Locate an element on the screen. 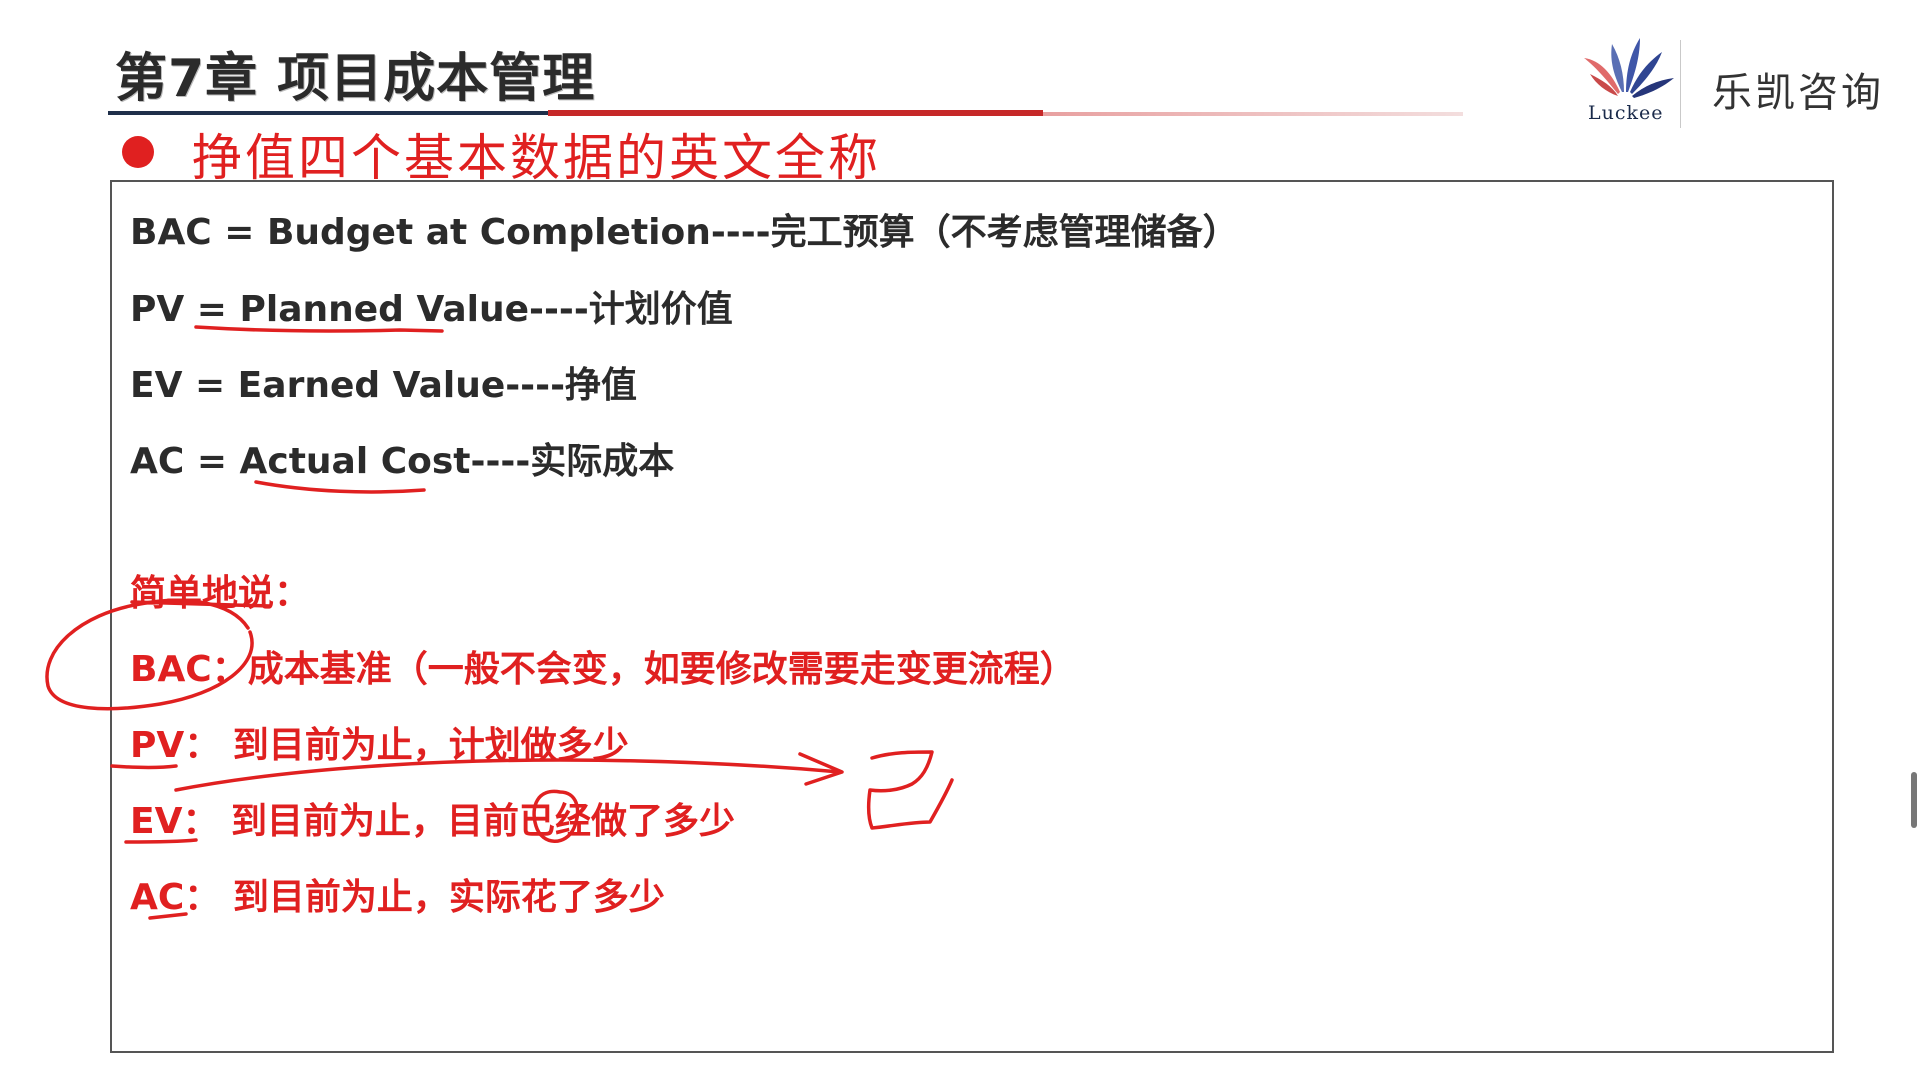  definition-ev: EV = Earned Value----挣值 is located at coordinates (384, 385).